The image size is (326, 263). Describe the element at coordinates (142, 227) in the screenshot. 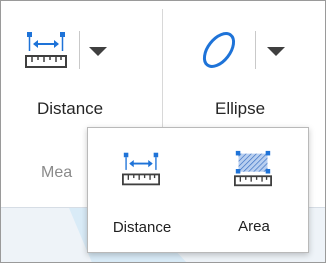

I see `menu-item-label: Distance` at that location.